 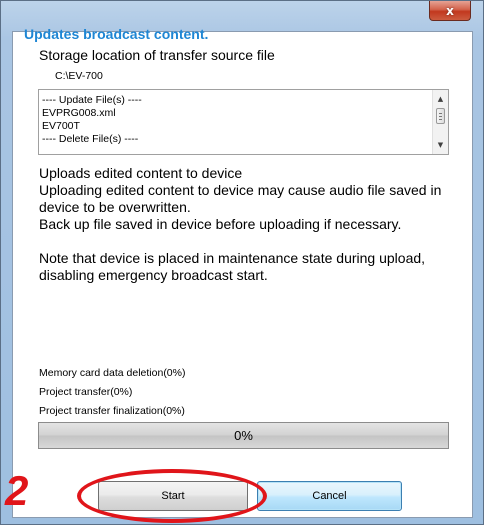 I want to click on progress-status-item: Project transfer(0%), so click(x=86, y=392).